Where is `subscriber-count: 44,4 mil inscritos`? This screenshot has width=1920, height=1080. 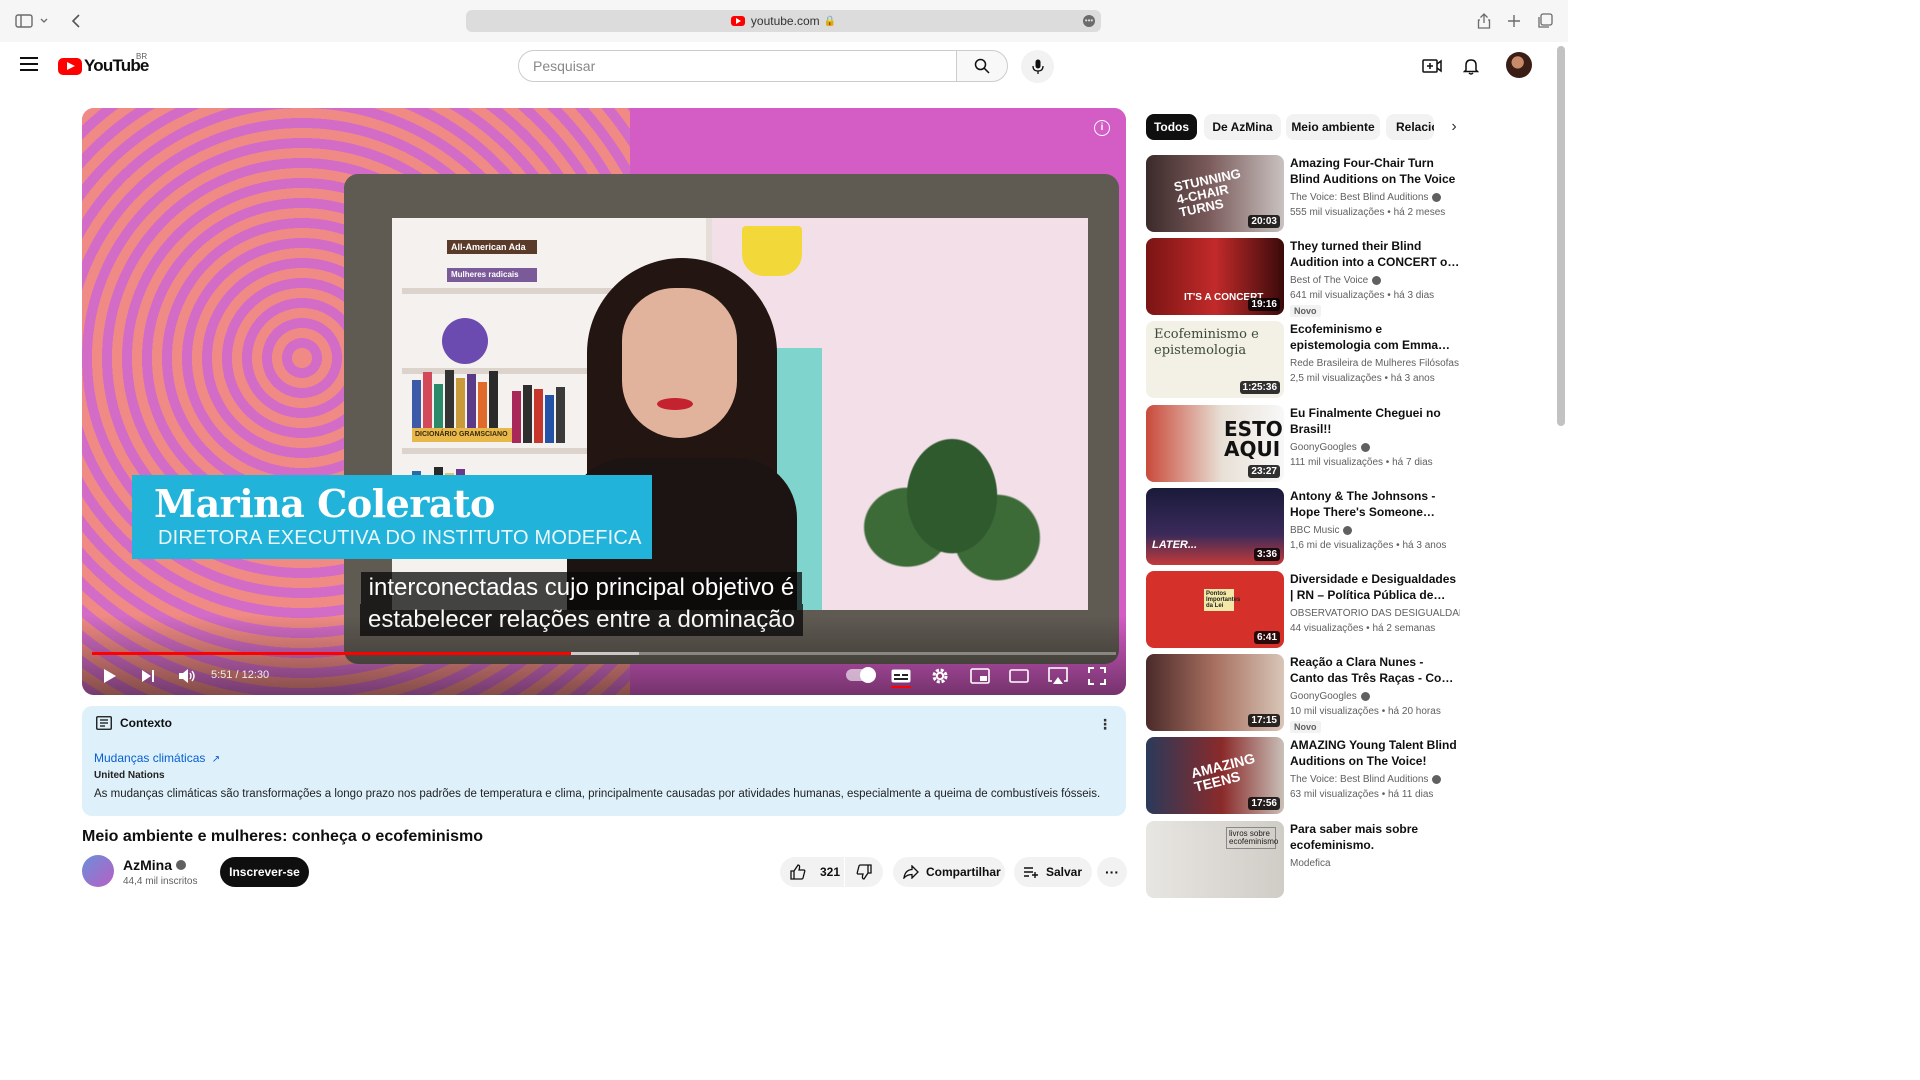 subscriber-count: 44,4 mil inscritos is located at coordinates (160, 881).